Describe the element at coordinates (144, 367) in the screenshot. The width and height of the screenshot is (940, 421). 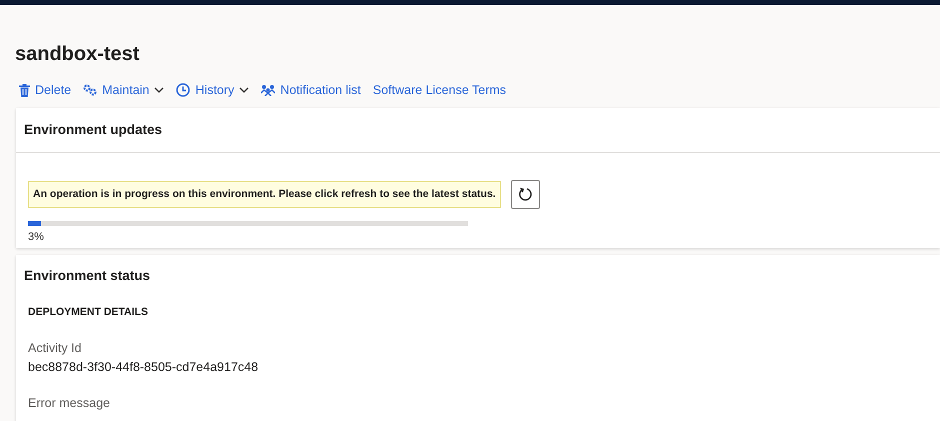
I see `field-value: bec8878d-3f30-44f8-8505-cd7e4a917c48` at that location.